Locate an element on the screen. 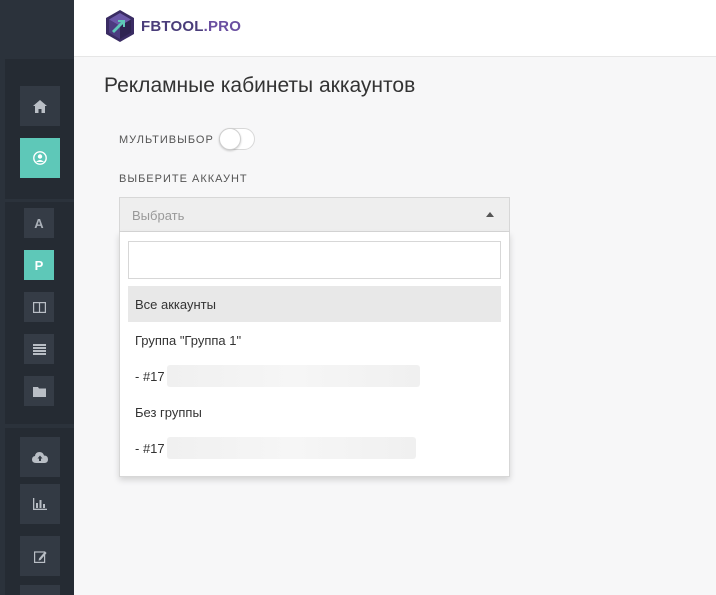 The image size is (716, 595). dropdown-search-input is located at coordinates (314, 260).